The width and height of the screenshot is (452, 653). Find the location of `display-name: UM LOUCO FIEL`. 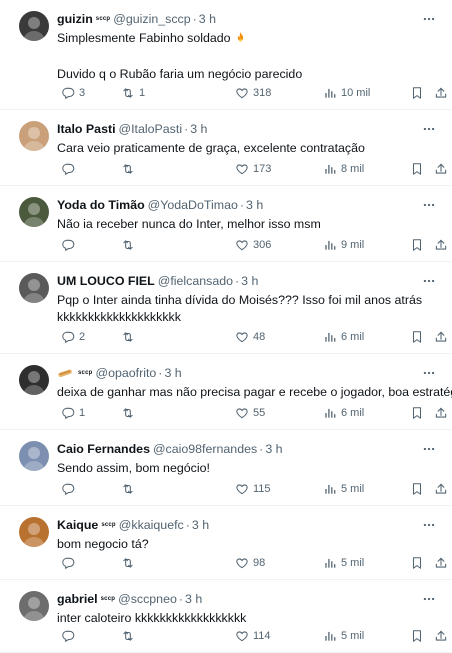

display-name: UM LOUCO FIEL is located at coordinates (106, 281).